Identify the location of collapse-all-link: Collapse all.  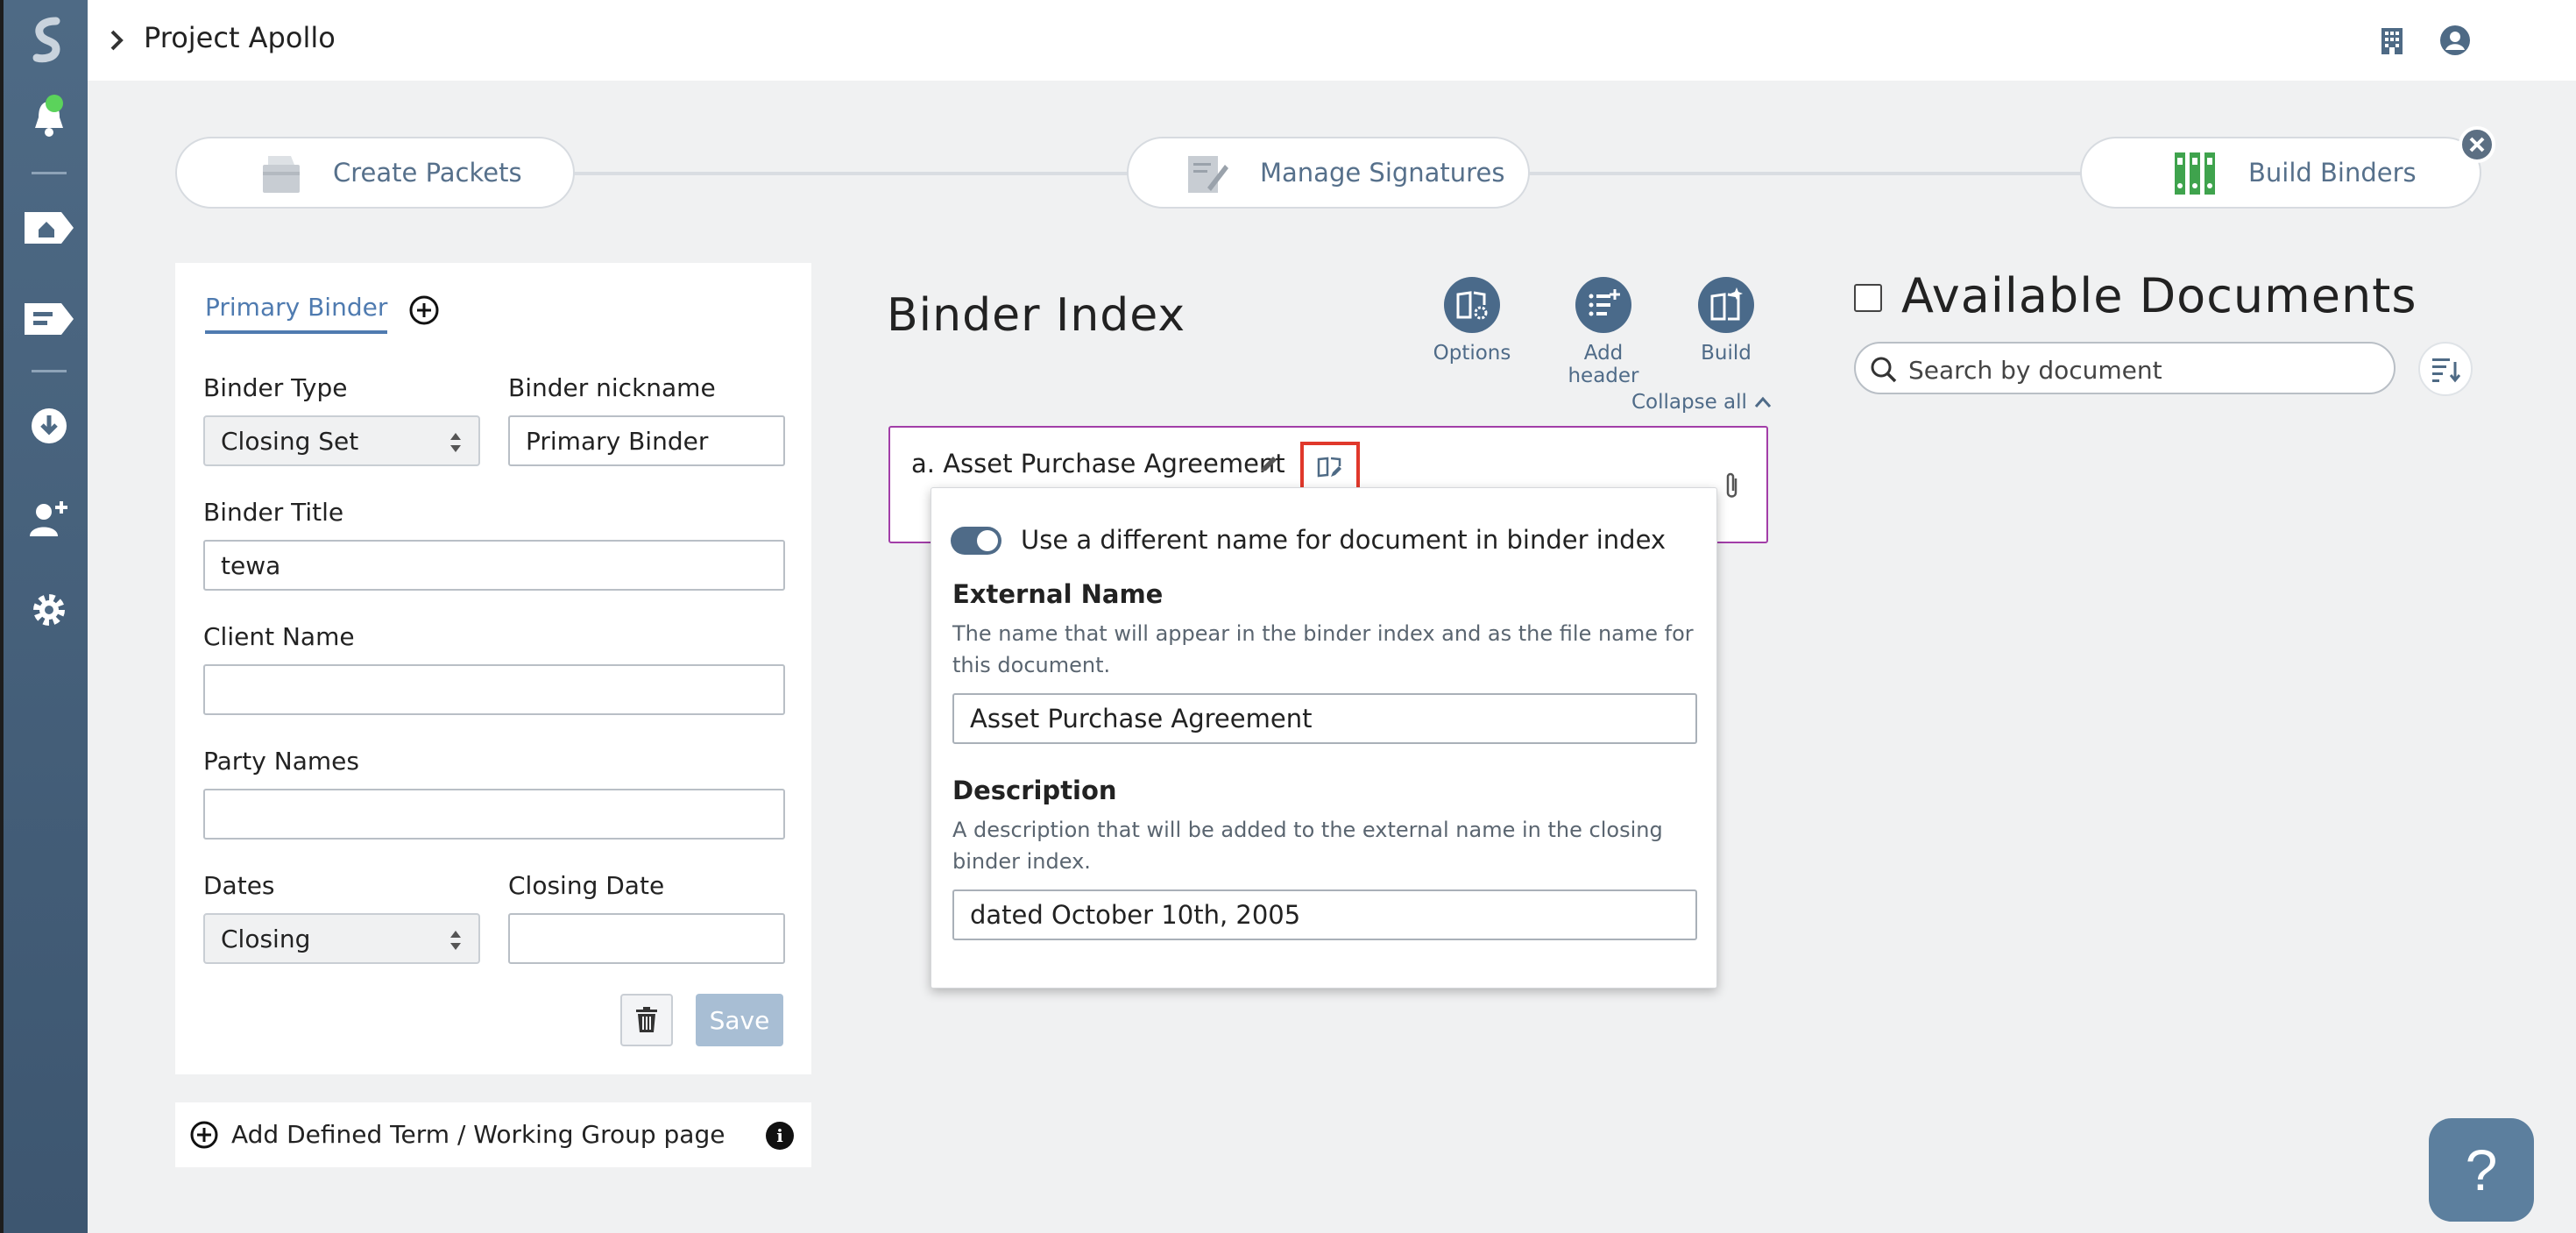
(1701, 402).